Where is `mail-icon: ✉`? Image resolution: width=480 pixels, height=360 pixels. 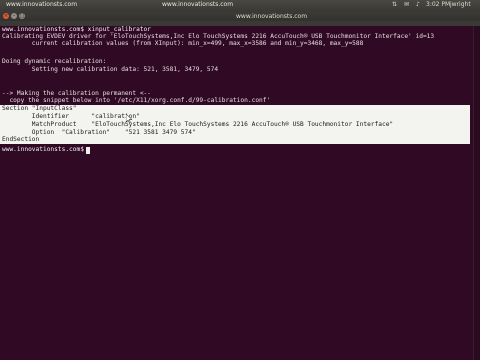
mail-icon: ✉ is located at coordinates (406, 4).